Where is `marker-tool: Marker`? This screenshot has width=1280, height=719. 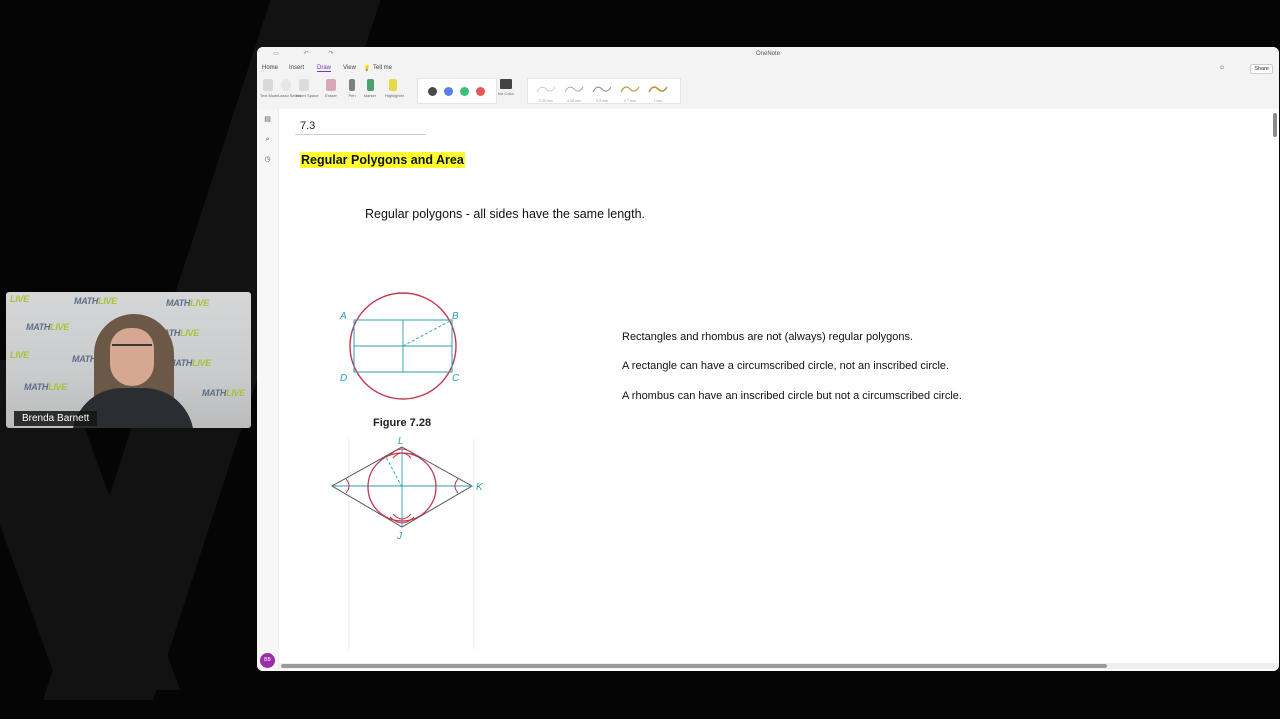
marker-tool: Marker is located at coordinates (370, 88).